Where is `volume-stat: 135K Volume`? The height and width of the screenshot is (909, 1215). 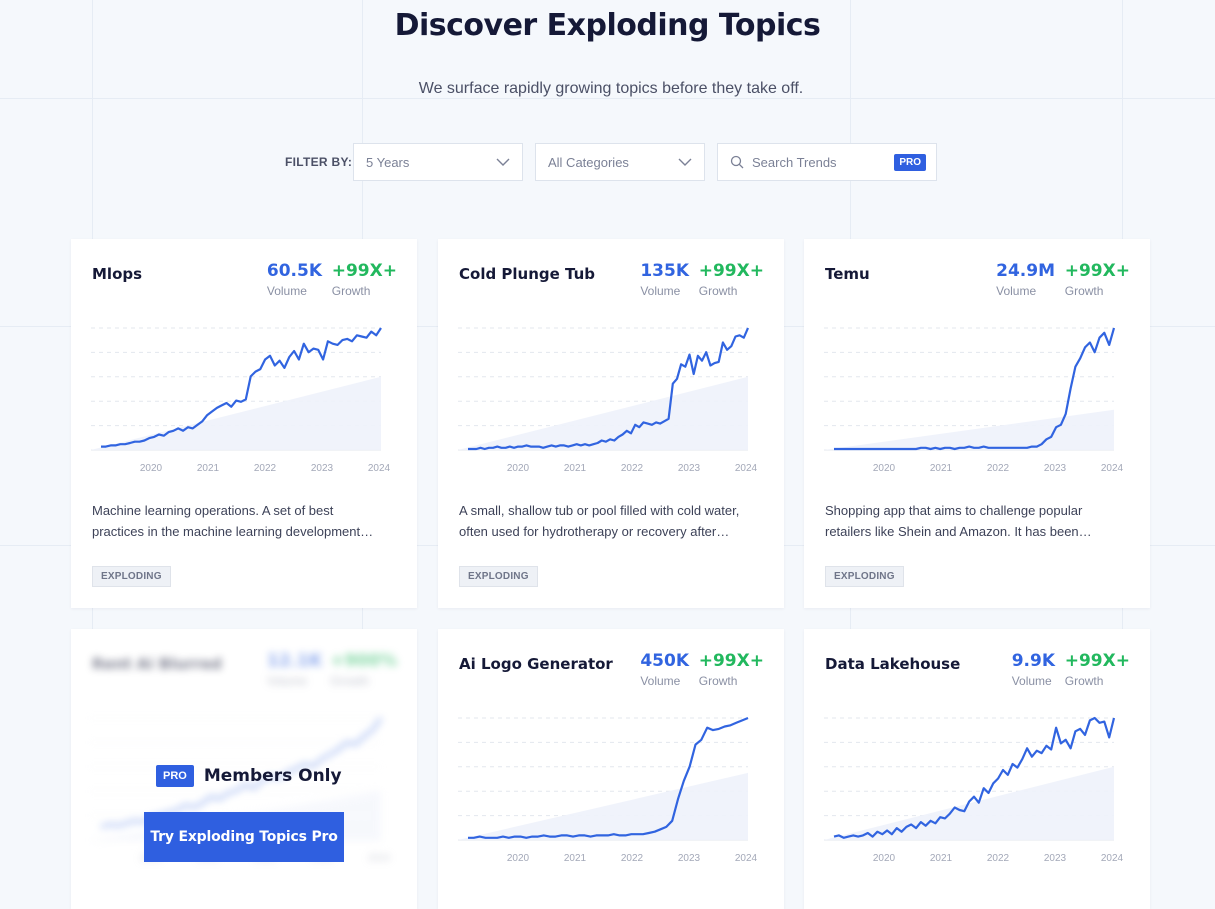
volume-stat: 135K Volume is located at coordinates (664, 279).